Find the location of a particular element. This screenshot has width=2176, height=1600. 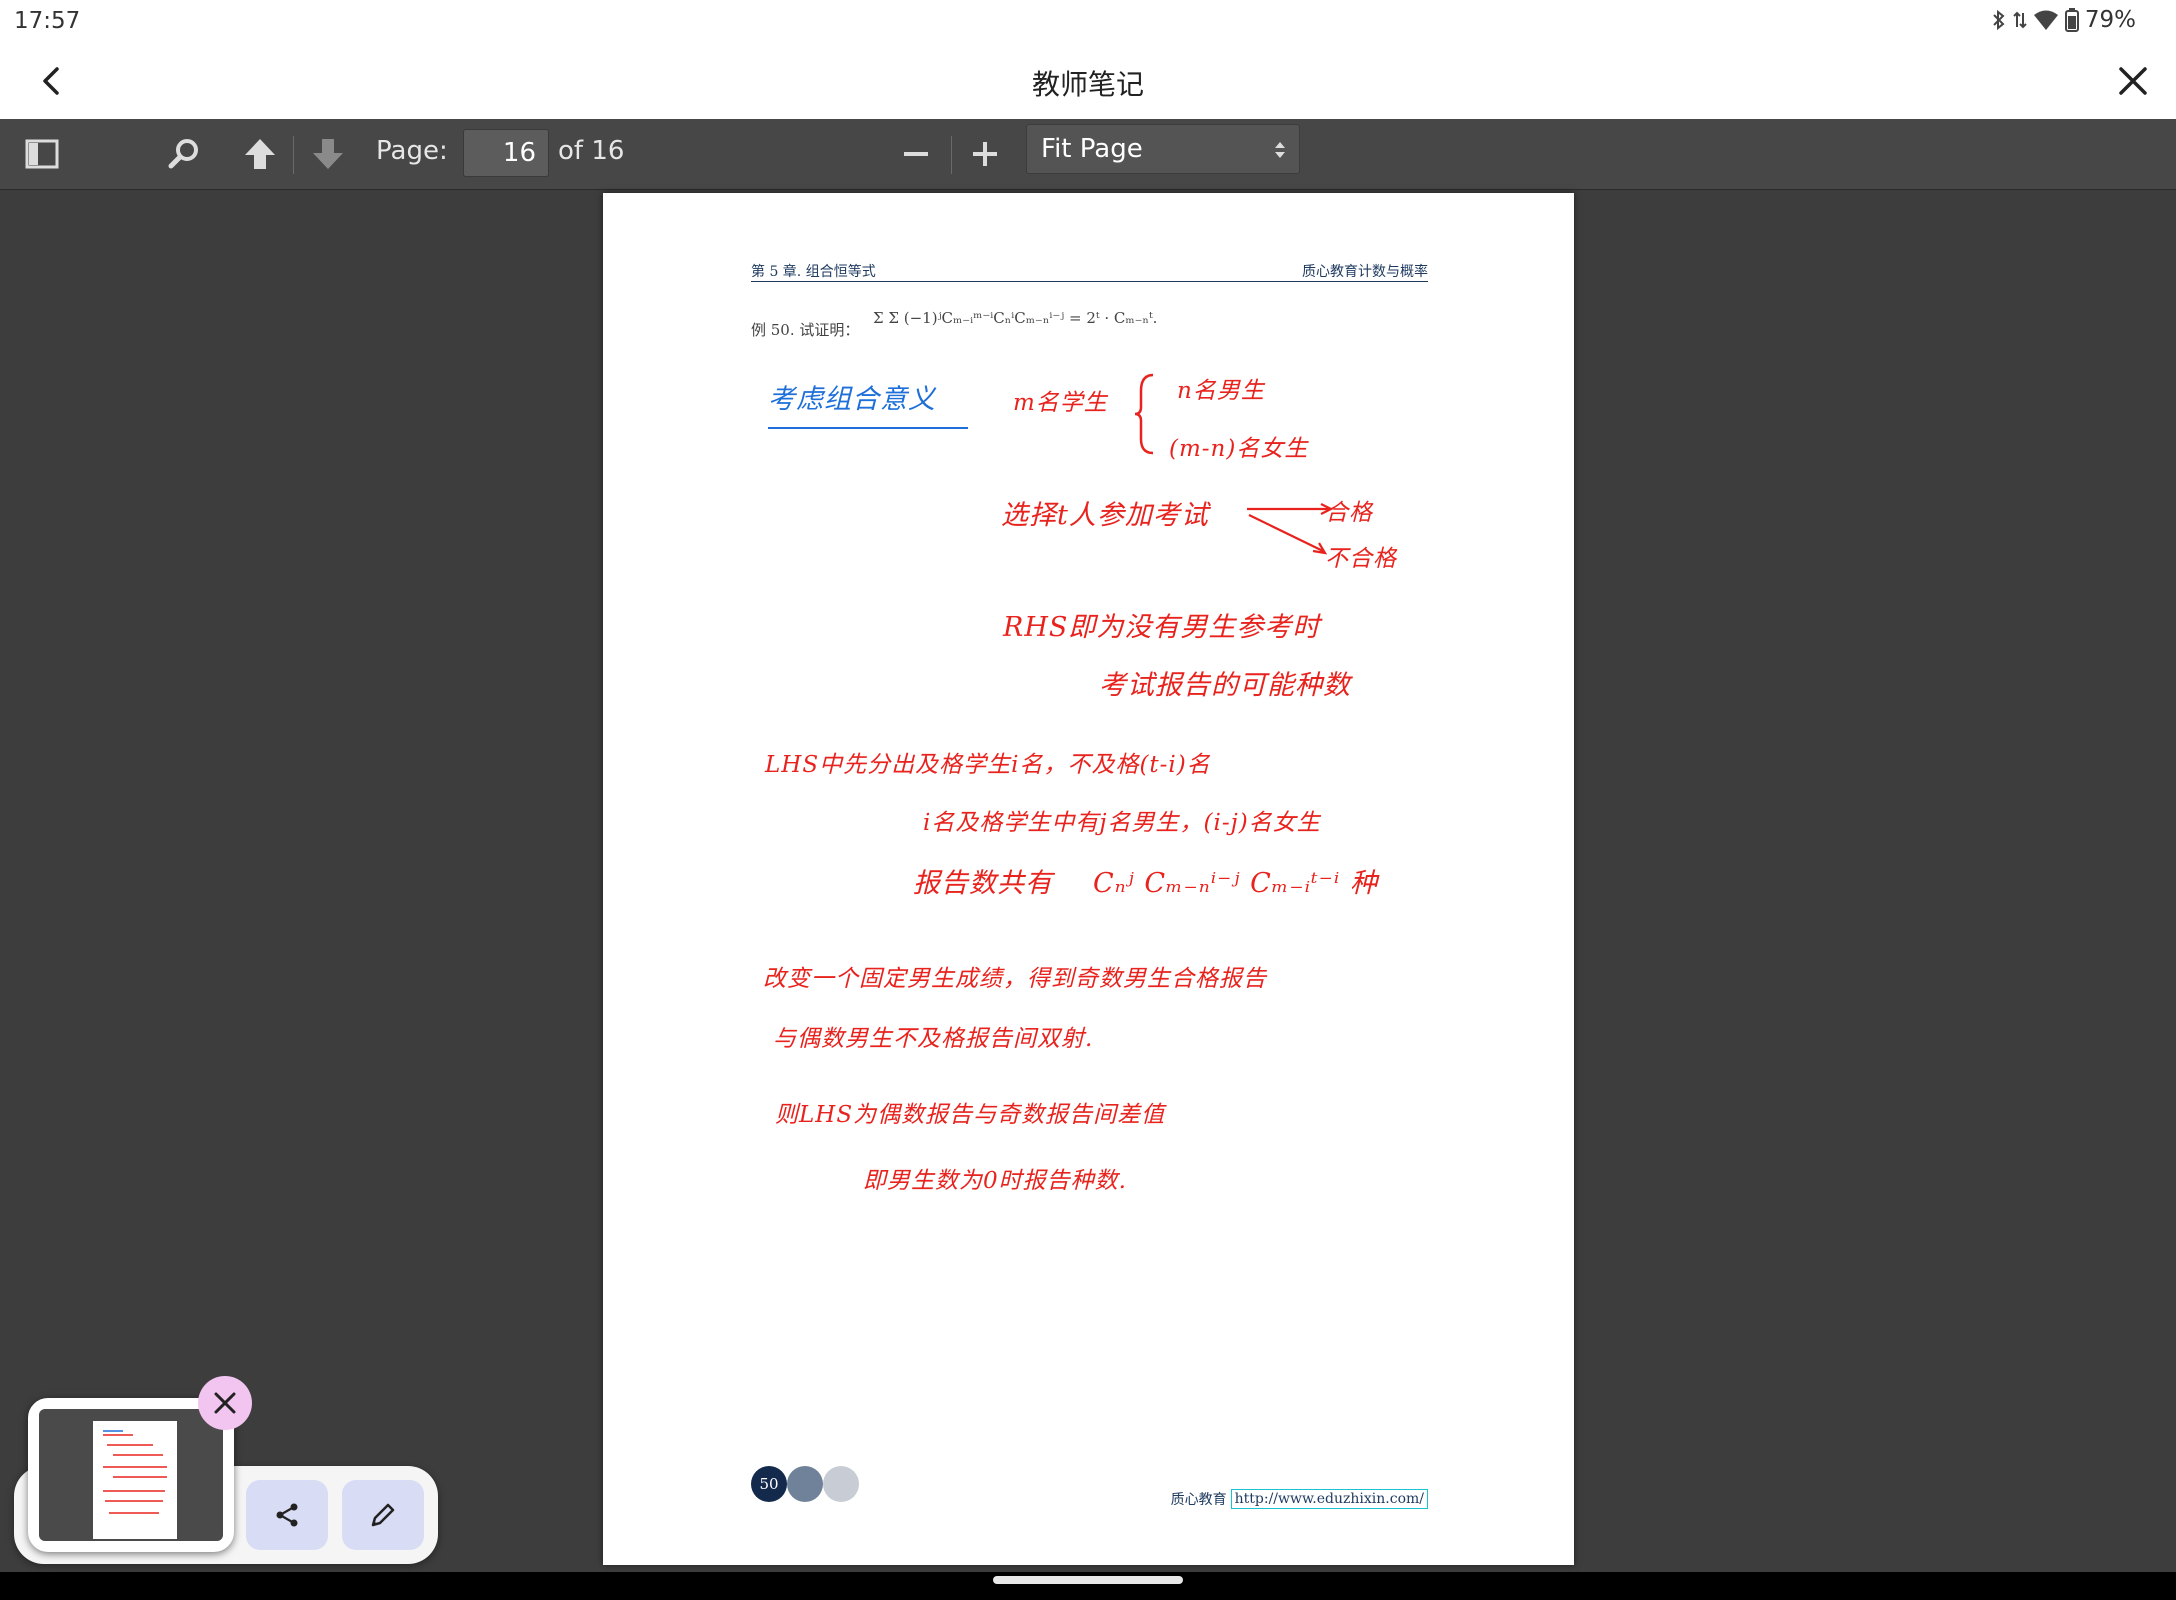

example-formula: Σ Σ (−1)ʲCₘ₋ᵢᵐ⁻ⁱCₙⁱCₘ₋ₙⁱ⁻ʲ = 2ᵗ · Cₘ₋ₙᵗ. is located at coordinates (1015, 318).